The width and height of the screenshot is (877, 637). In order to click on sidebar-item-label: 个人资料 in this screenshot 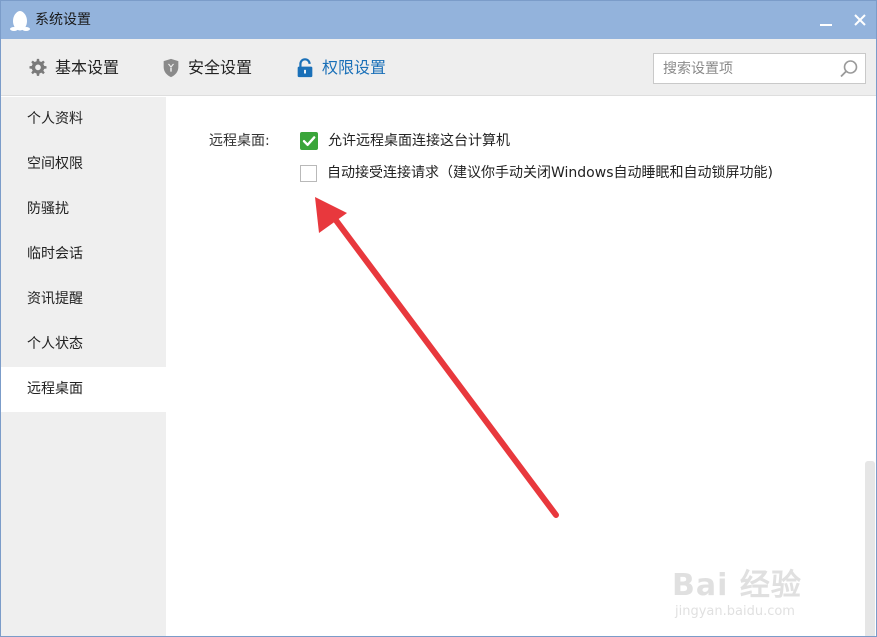, I will do `click(55, 119)`.